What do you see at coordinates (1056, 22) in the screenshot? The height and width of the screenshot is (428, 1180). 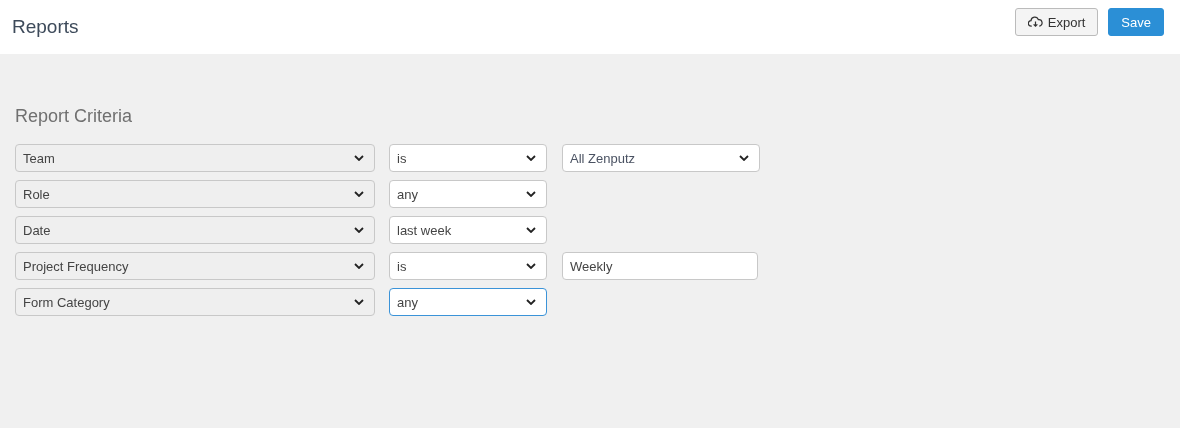 I see `export-button: Export` at bounding box center [1056, 22].